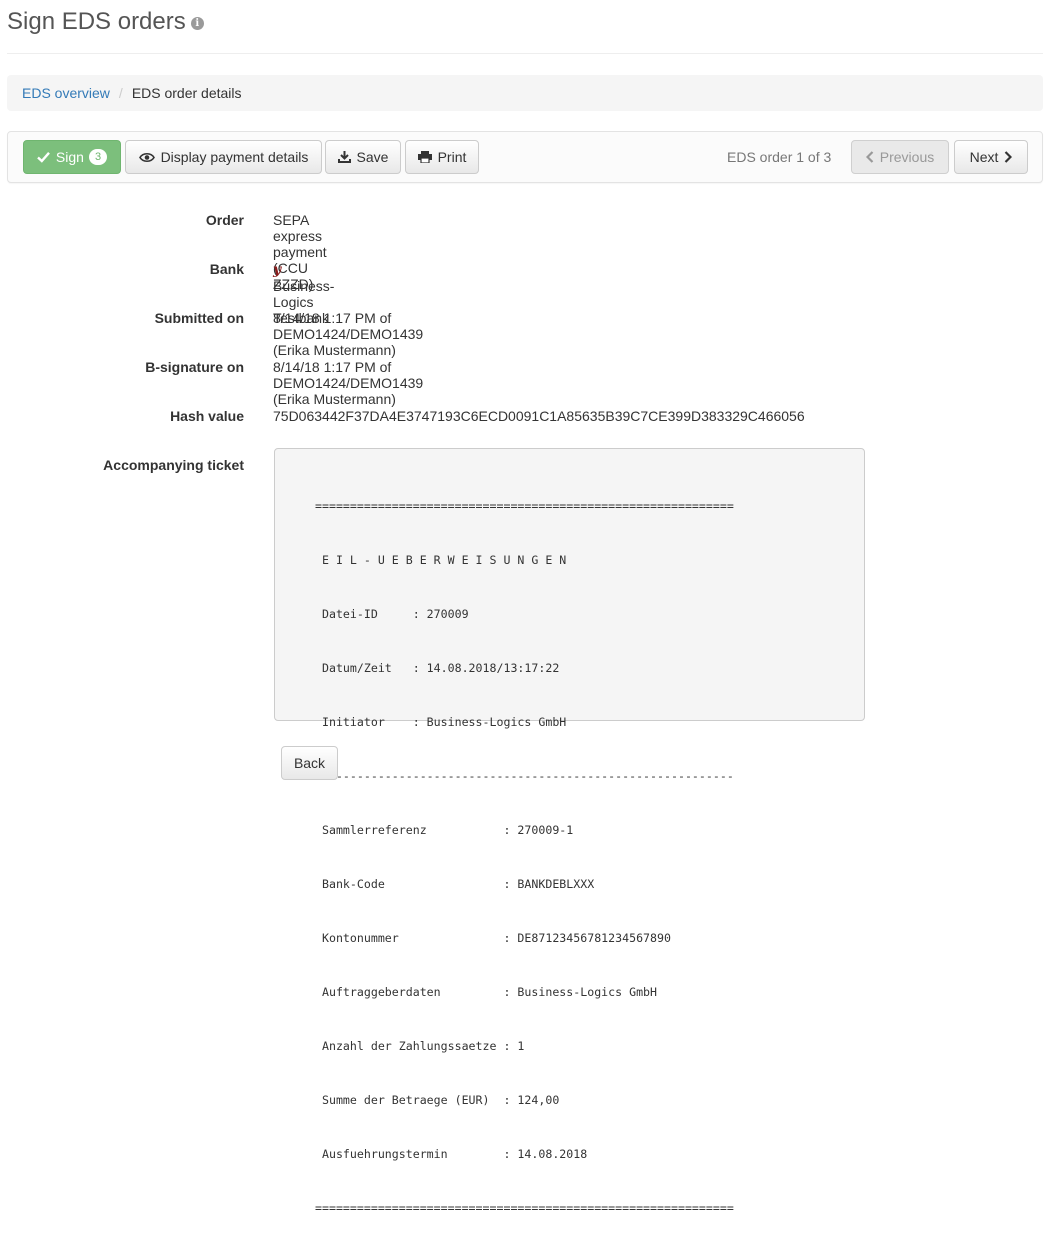 The image size is (1051, 1235). I want to click on b-signature-label: B-signature on, so click(194, 367).